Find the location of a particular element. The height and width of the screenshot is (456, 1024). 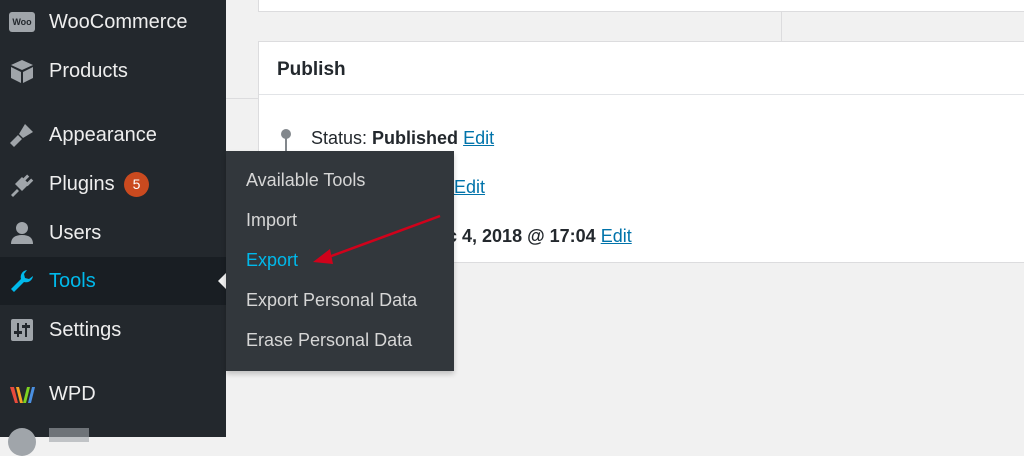

published-date-row: ec 4, 2018 @ 17:04 Edit is located at coordinates (534, 236).